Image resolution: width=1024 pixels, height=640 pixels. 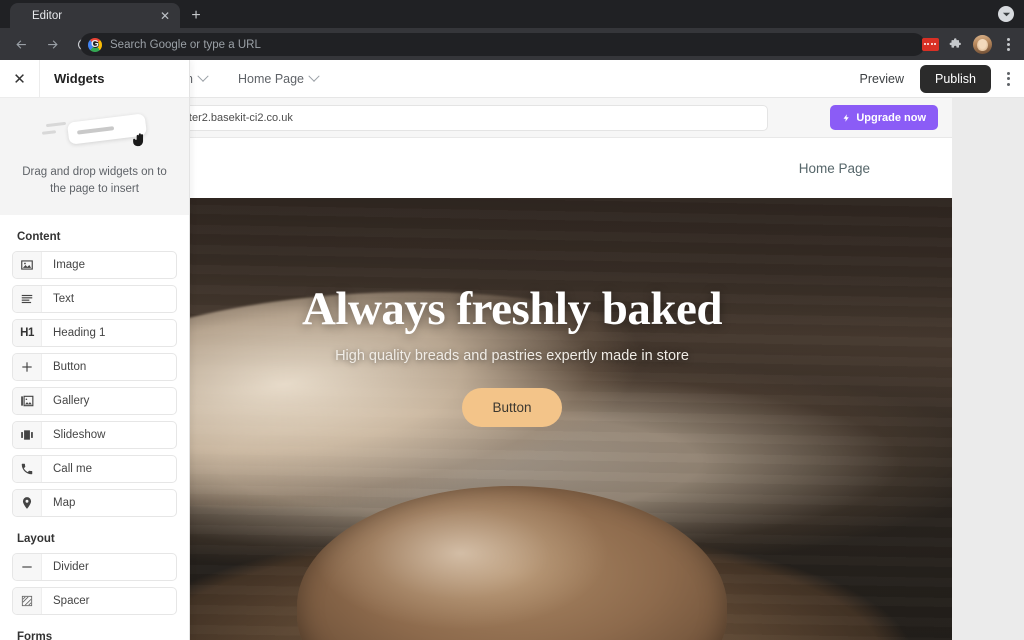 What do you see at coordinates (94, 136) in the screenshot?
I see `drag-hand-icon` at bounding box center [94, 136].